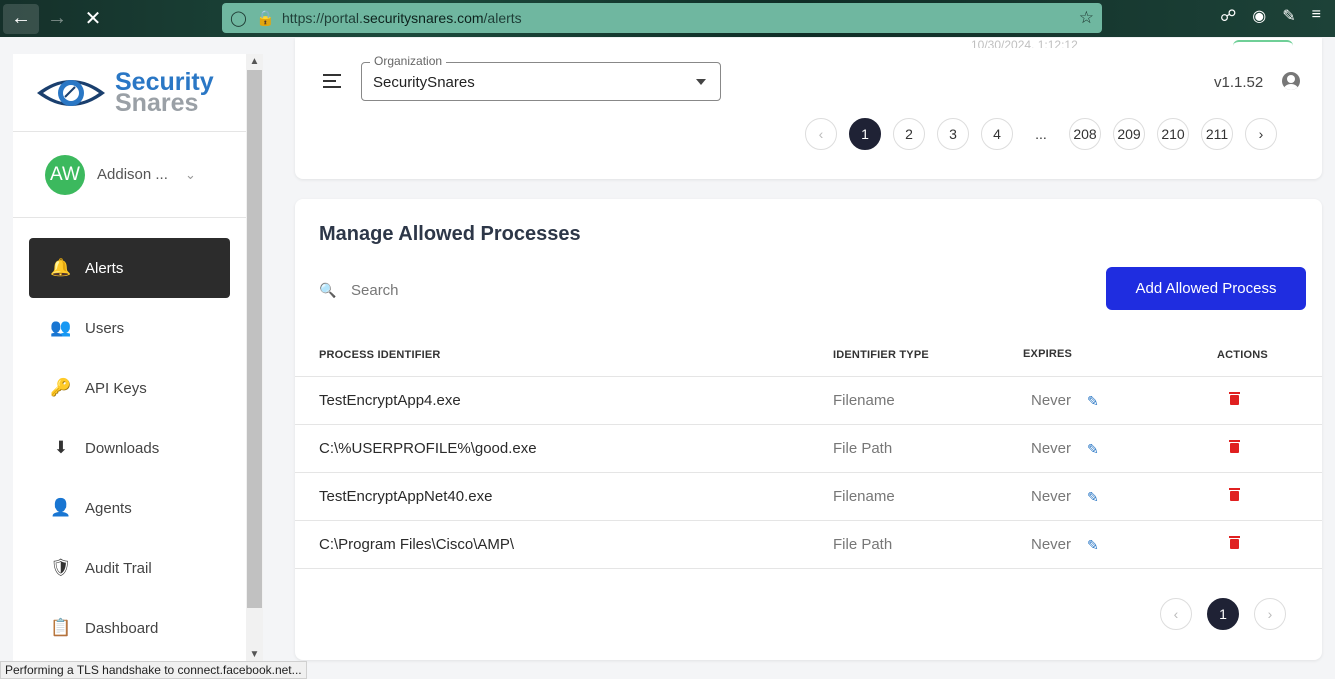 The image size is (1335, 679). Describe the element at coordinates (428, 448) in the screenshot. I see `process-identifier-cell: C:\%USERPROFILE%\good.exe` at that location.